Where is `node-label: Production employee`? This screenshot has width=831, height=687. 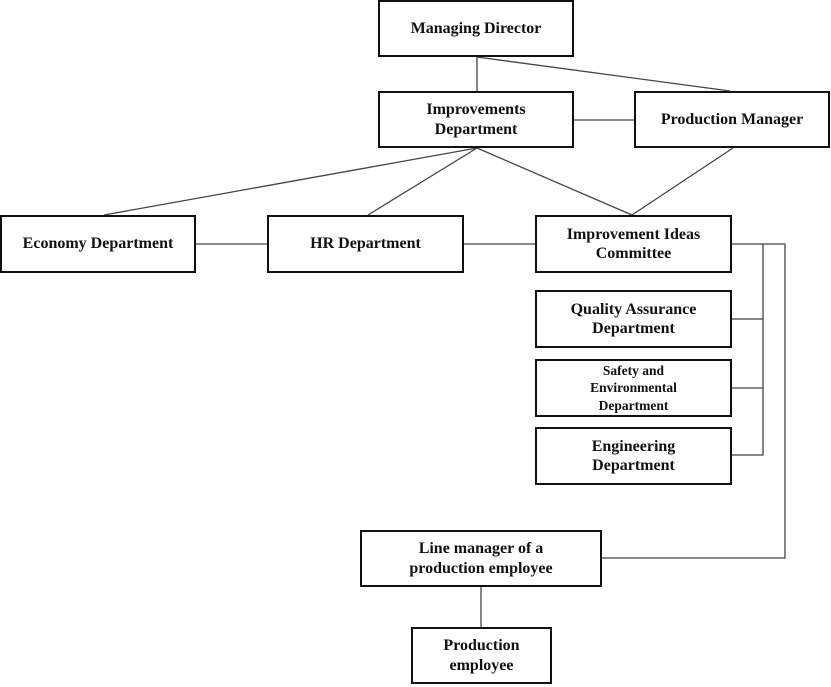
node-label: Production employee is located at coordinates (481, 655).